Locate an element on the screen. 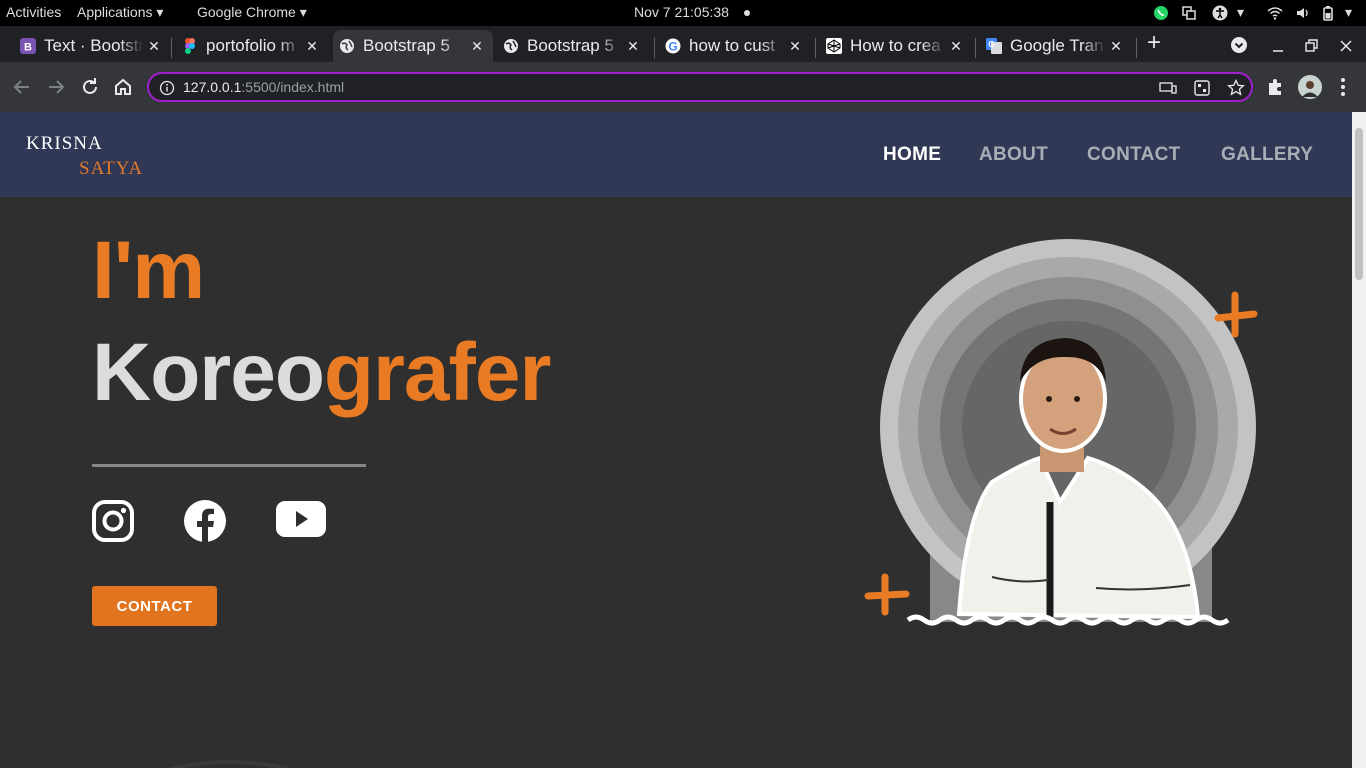  tab-codepen: How to crea ✕ is located at coordinates (896, 46).